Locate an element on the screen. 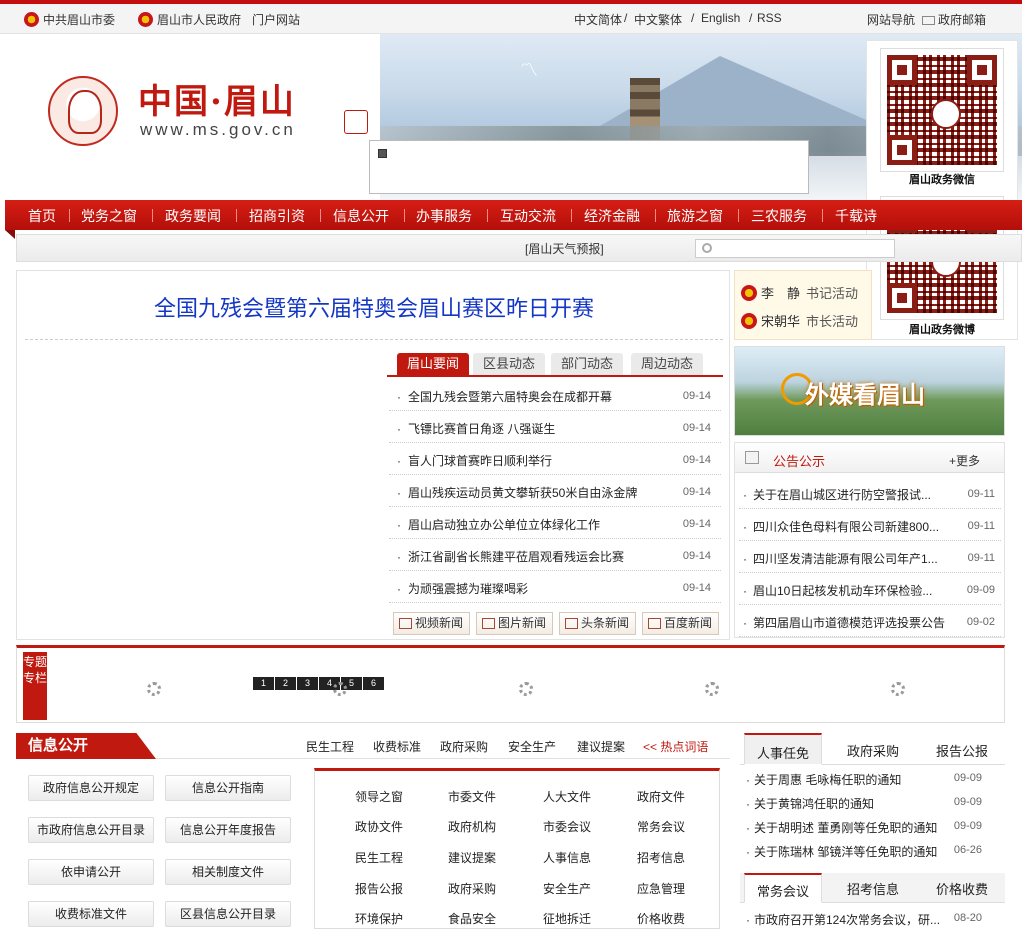 The width and height of the screenshot is (1022, 929). info-catalog-button: 市政府信息公开目录 is located at coordinates (91, 830).